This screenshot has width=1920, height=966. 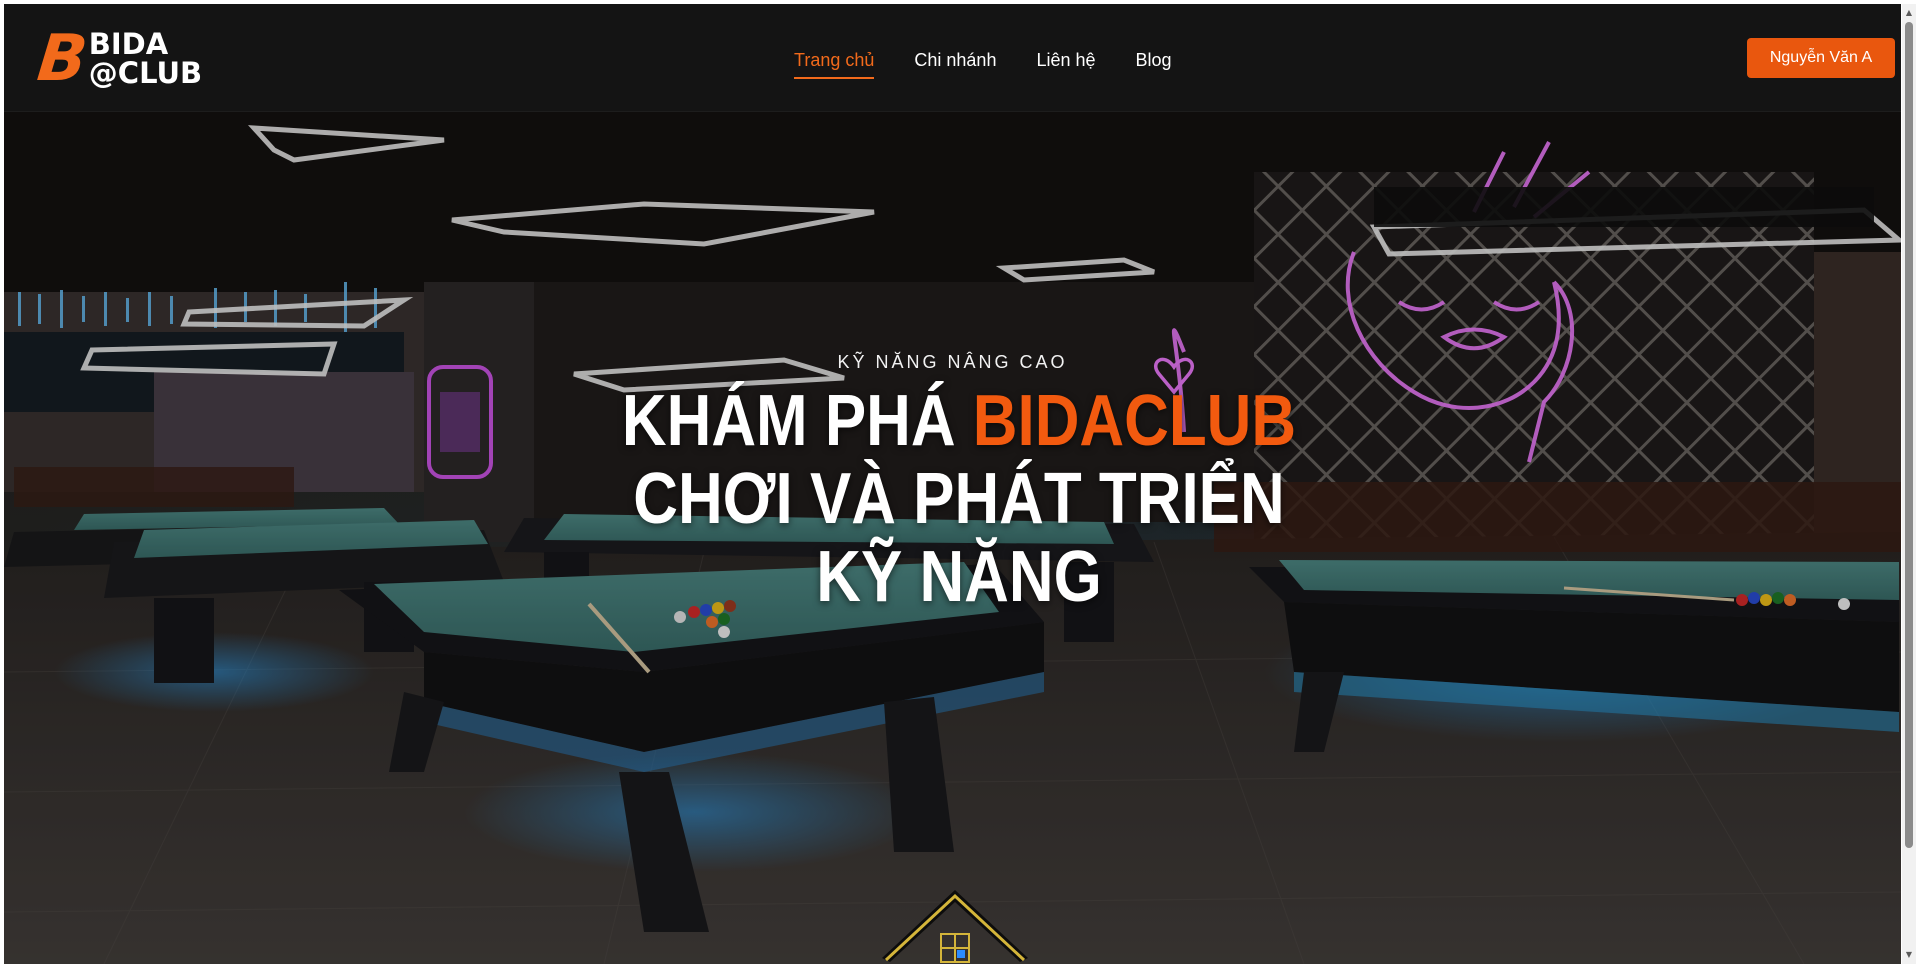 I want to click on logo-wordmark: BIDA @CLUB, so click(x=145, y=59).